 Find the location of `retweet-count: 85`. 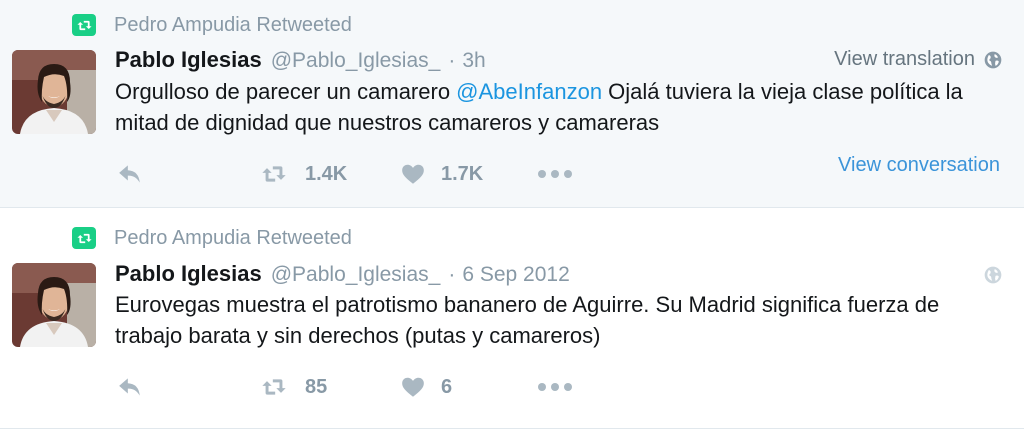

retweet-count: 85 is located at coordinates (316, 386).